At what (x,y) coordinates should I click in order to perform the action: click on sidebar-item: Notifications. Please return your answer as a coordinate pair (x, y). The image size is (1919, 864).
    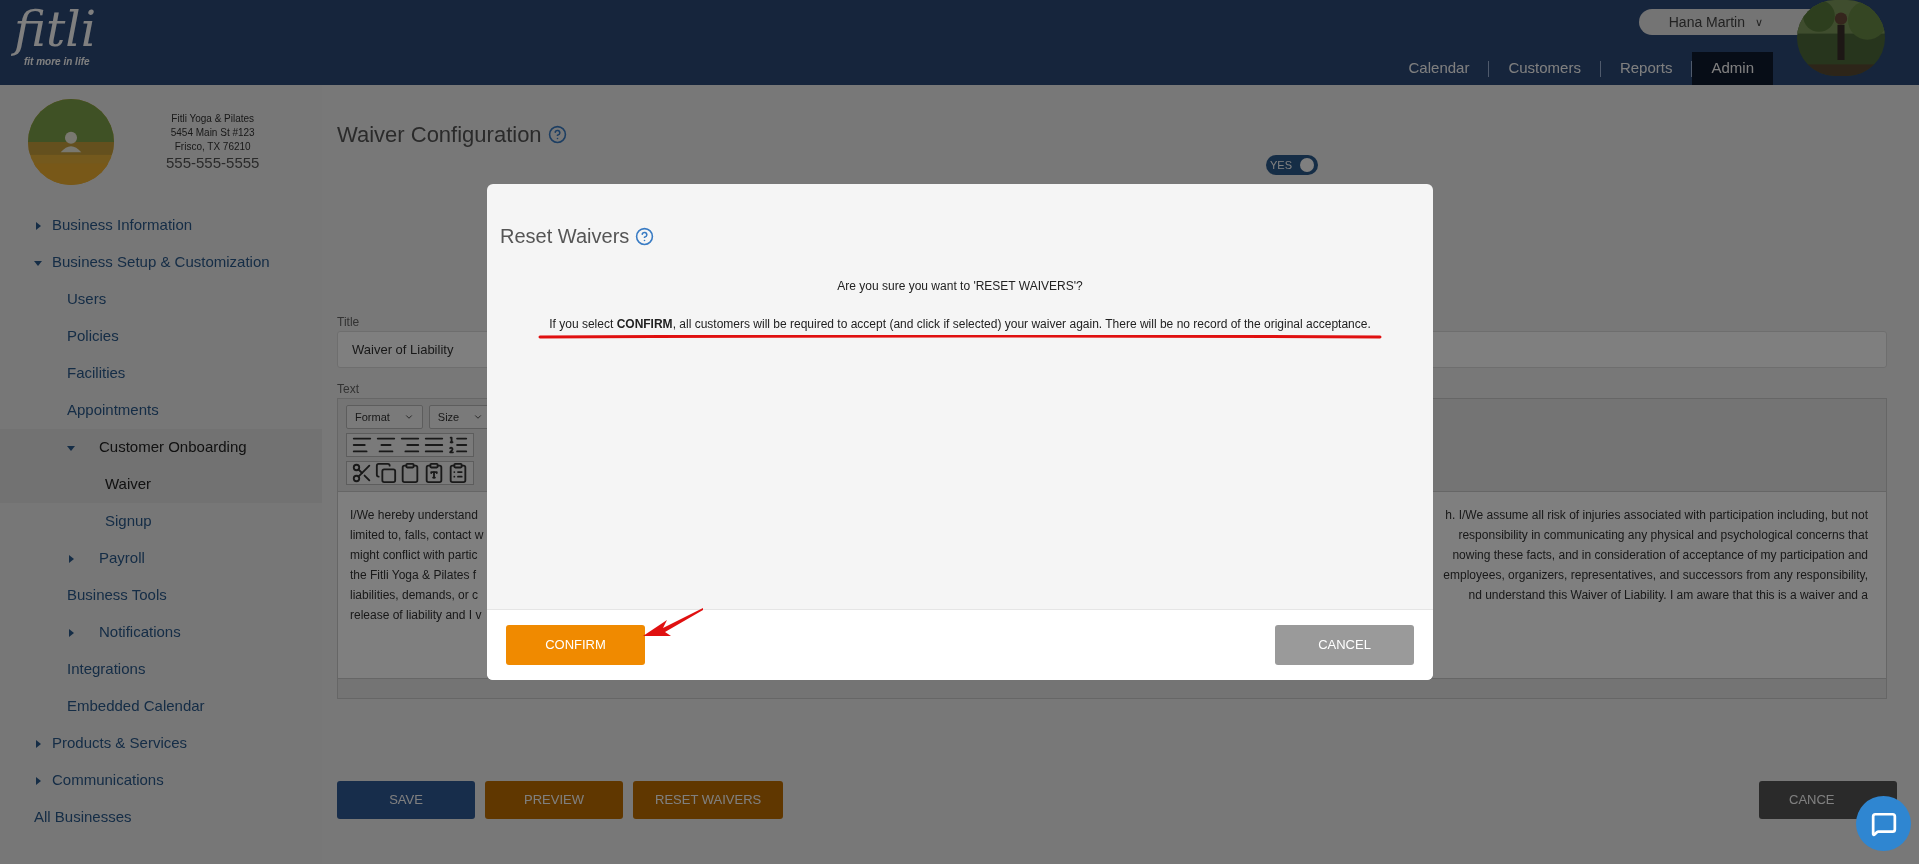
    Looking at the image, I should click on (161, 632).